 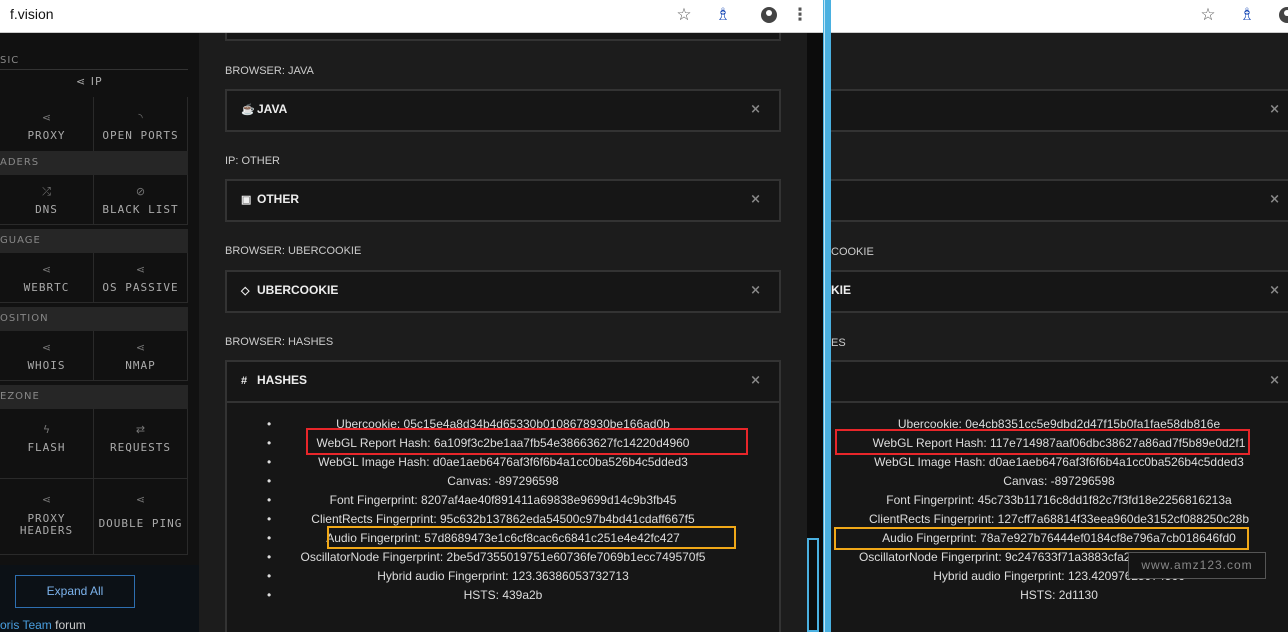 I want to click on address-bar: f.vision, so click(x=32, y=14).